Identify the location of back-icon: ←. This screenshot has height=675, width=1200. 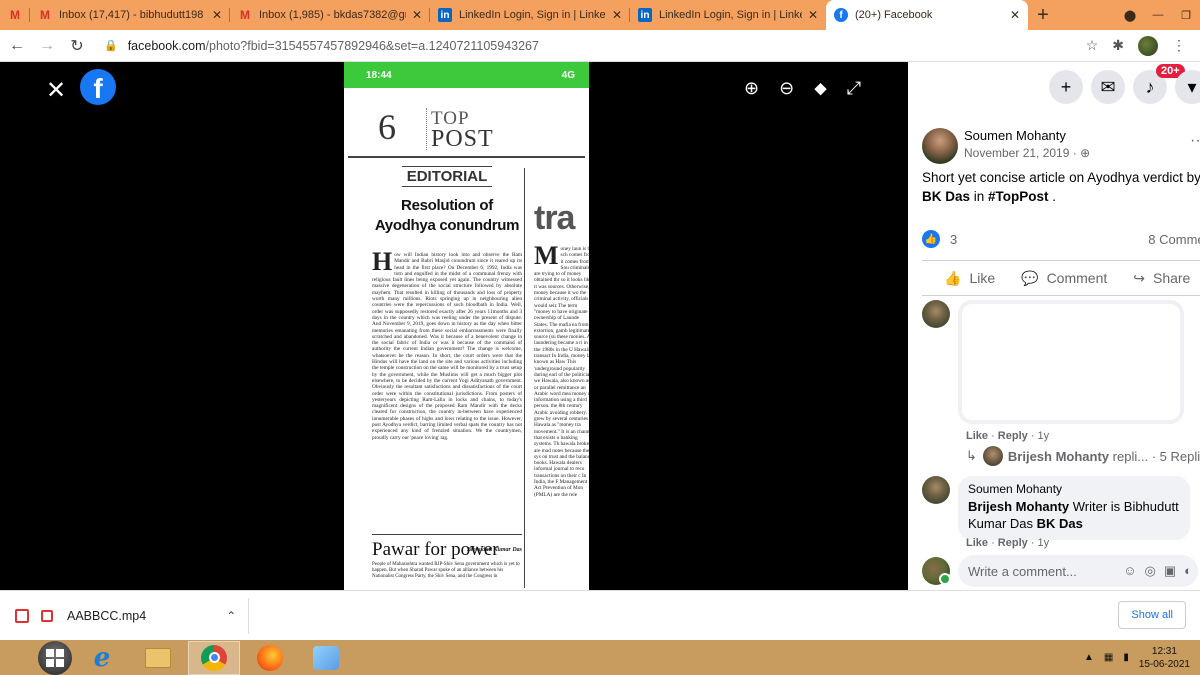
(17, 46).